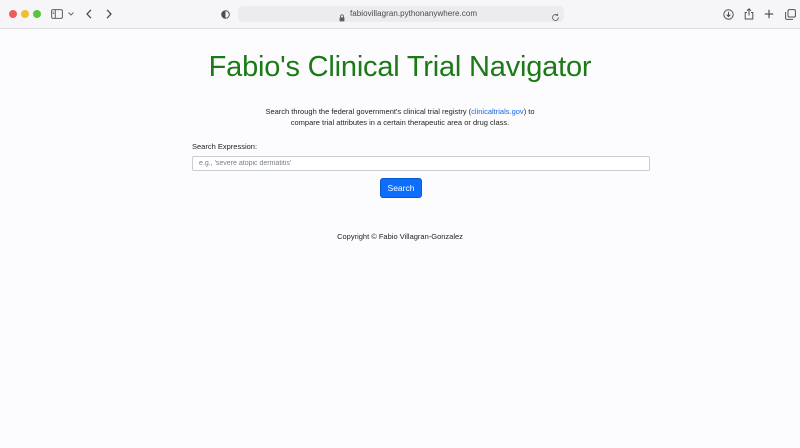 The image size is (800, 448). What do you see at coordinates (749, 14) in the screenshot?
I see `share-icon` at bounding box center [749, 14].